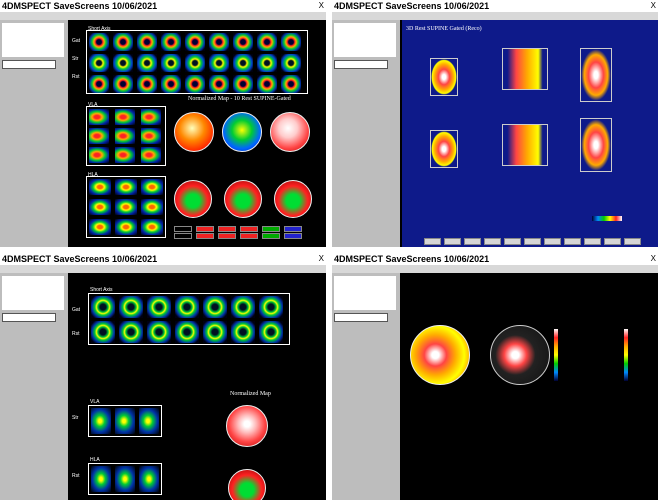 This screenshot has height=502, width=660. Describe the element at coordinates (412, 259) in the screenshot. I see `window-title: 4DMSPECT SaveScreens 10/06/2021` at that location.